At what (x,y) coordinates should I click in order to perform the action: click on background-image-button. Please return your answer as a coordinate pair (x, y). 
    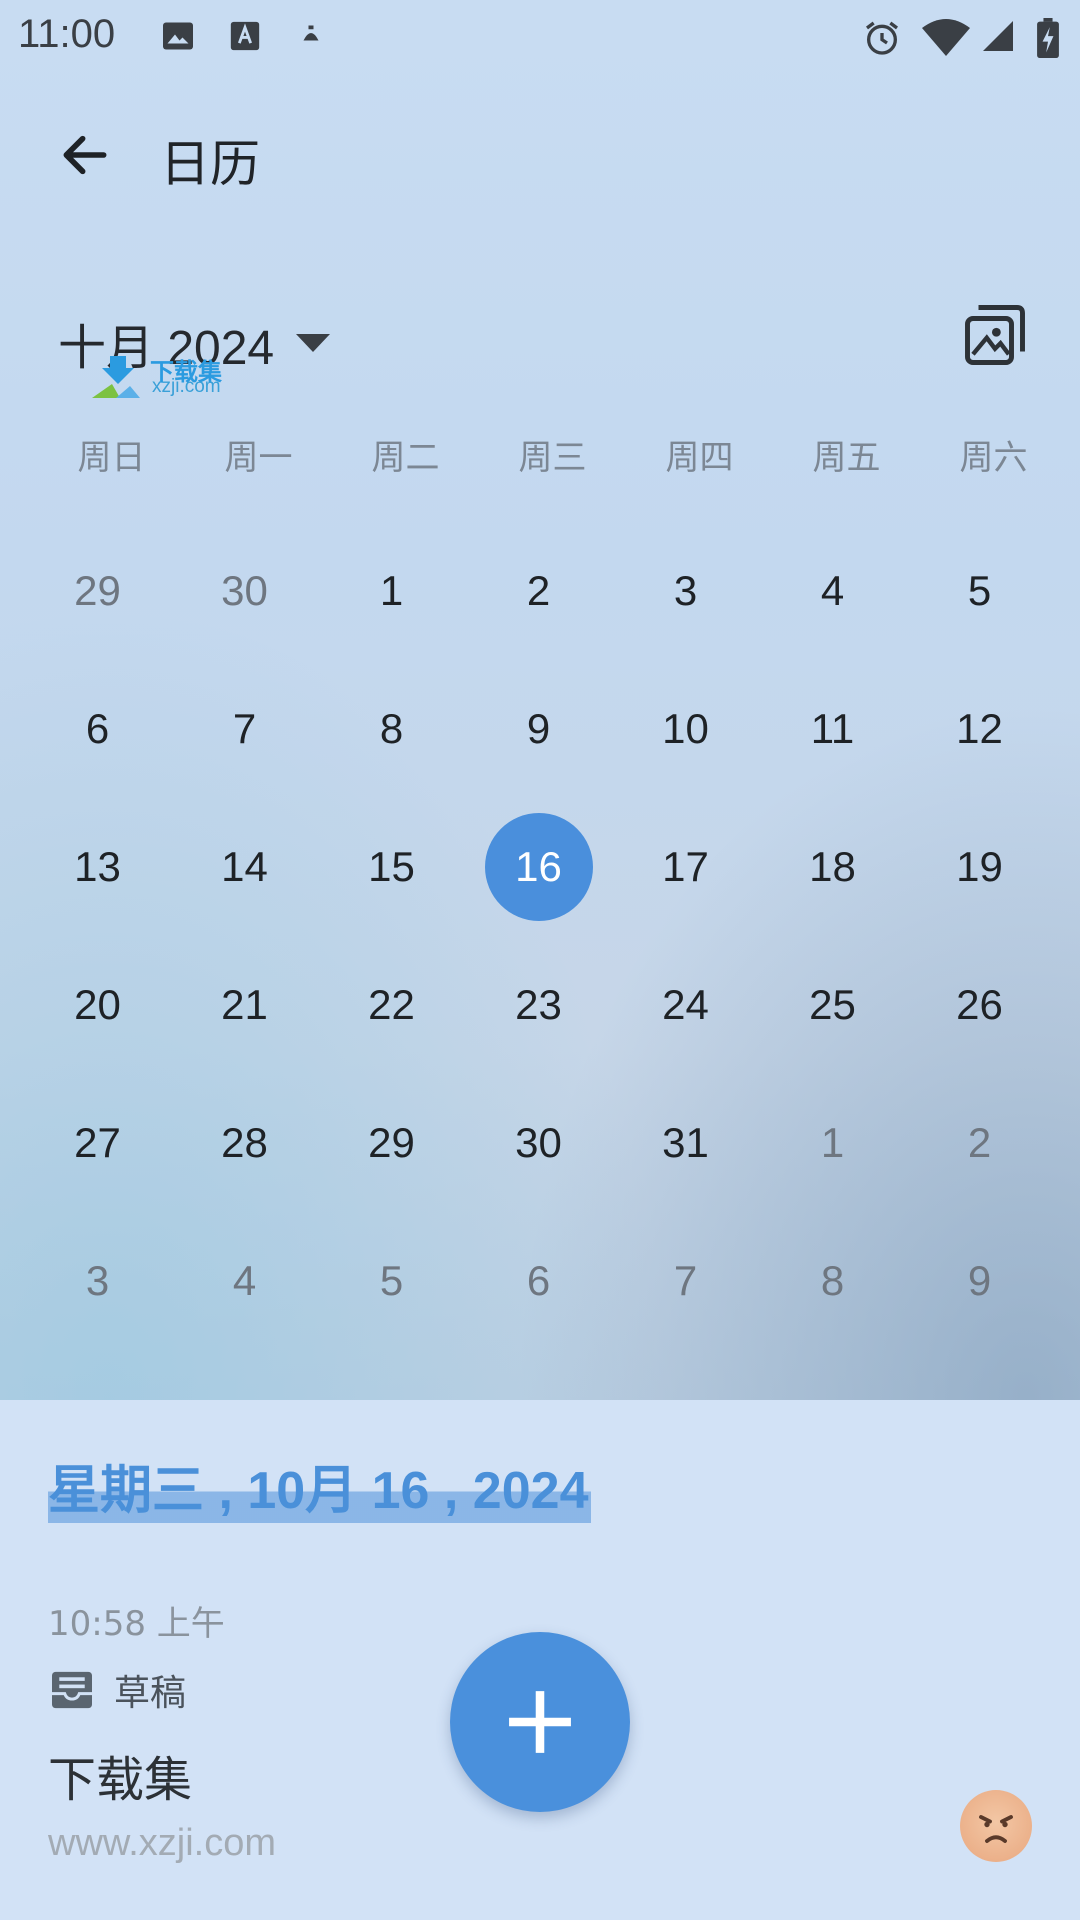
    Looking at the image, I should click on (995, 335).